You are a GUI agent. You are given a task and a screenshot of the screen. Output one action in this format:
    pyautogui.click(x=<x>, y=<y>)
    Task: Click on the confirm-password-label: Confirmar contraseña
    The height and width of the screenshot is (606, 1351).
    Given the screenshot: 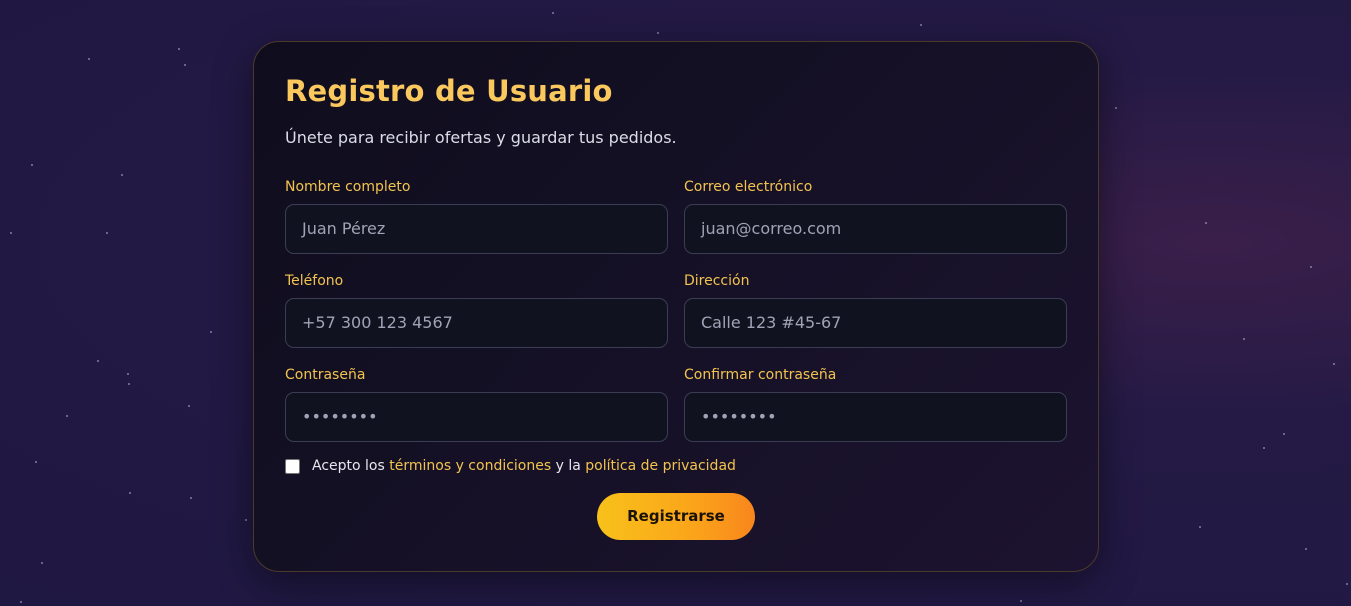 What is the action you would take?
    pyautogui.click(x=760, y=375)
    